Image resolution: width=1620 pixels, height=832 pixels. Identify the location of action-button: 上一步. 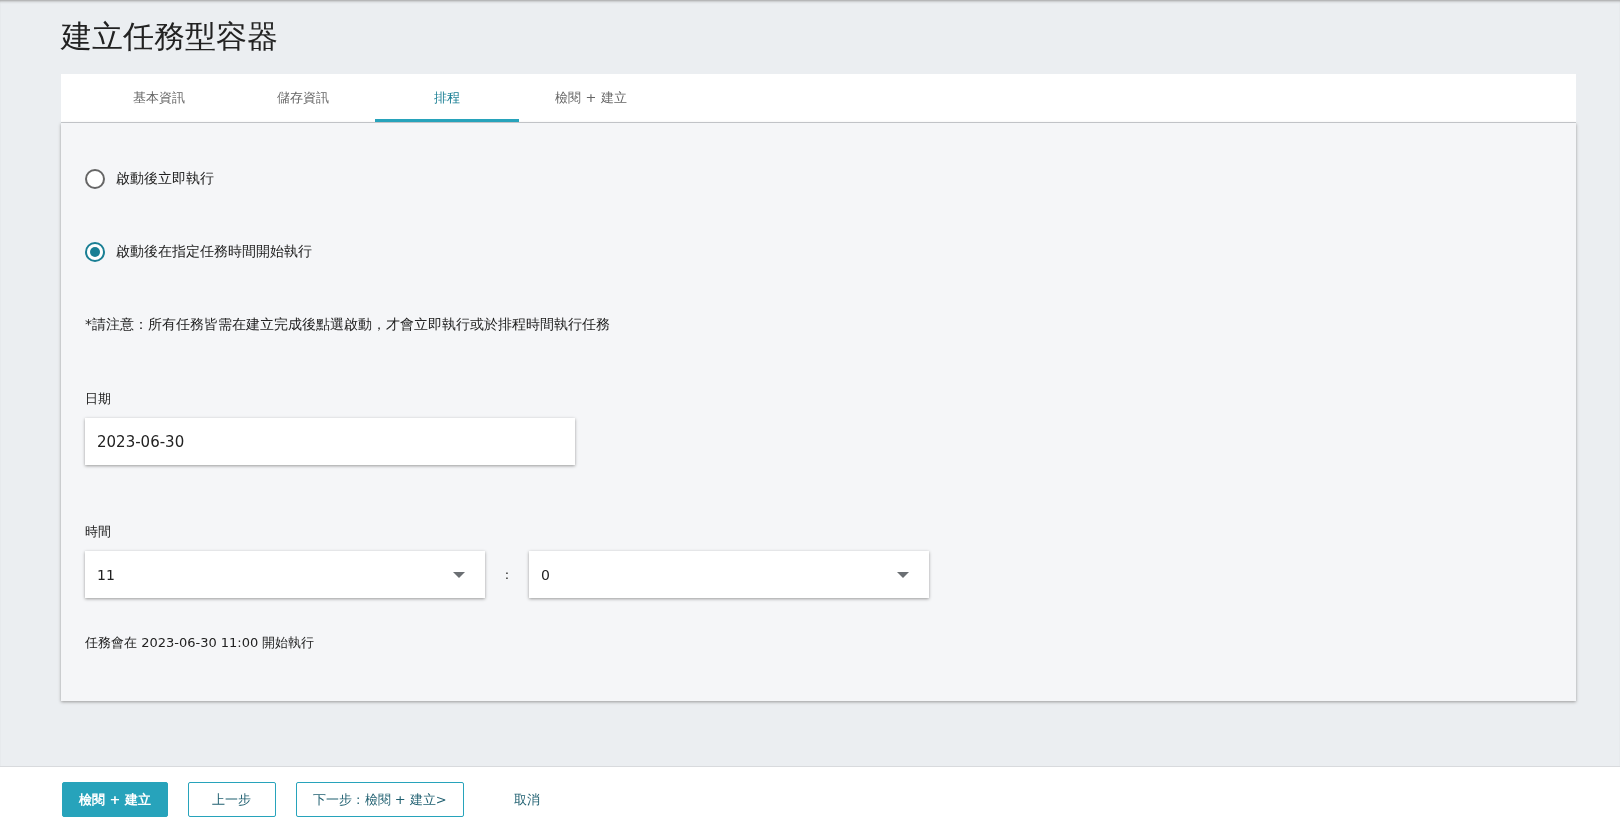
(231, 799).